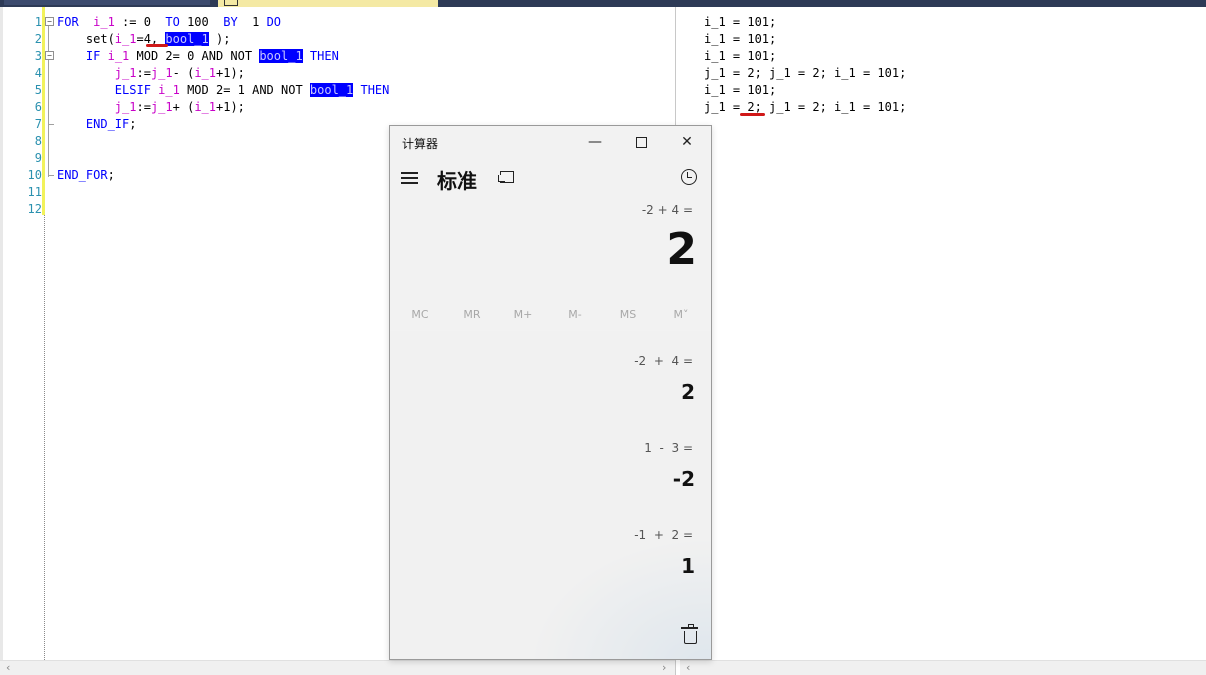 This screenshot has height=675, width=1206. What do you see at coordinates (183, 107) in the screenshot?
I see `code-token: + (` at bounding box center [183, 107].